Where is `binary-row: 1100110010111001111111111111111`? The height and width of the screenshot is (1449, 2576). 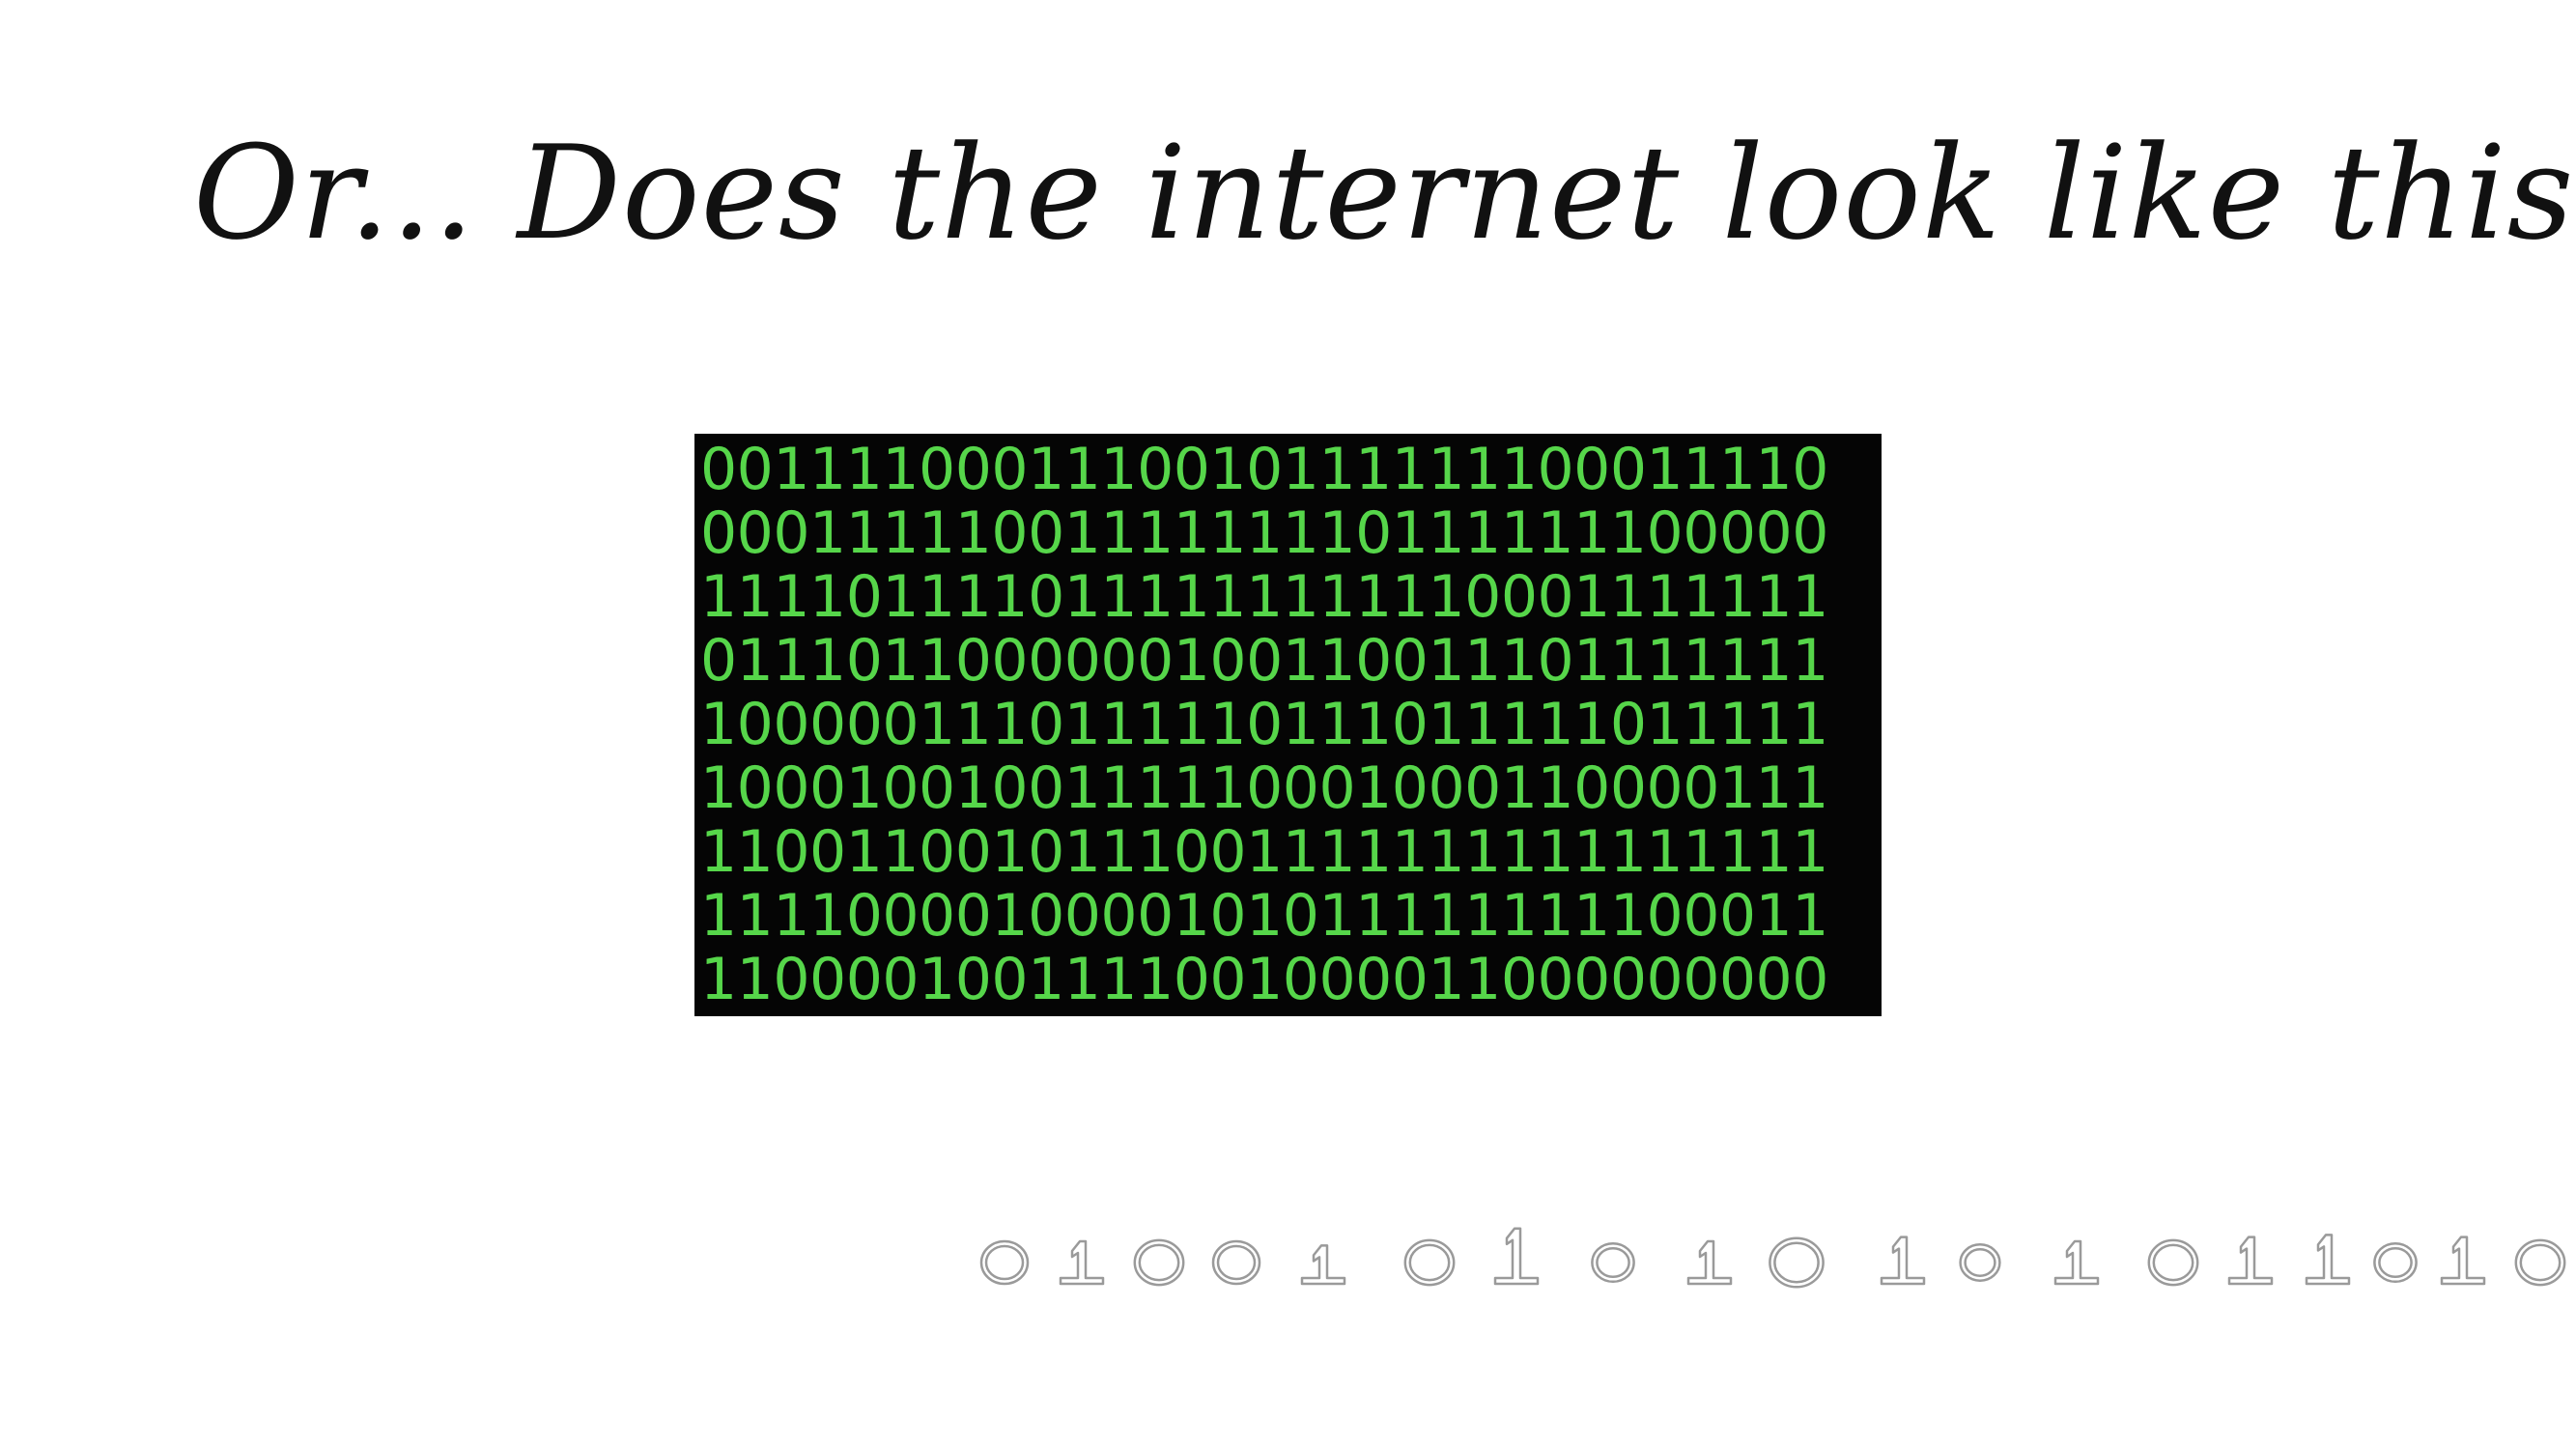 binary-row: 1100110010111001111111111111111 is located at coordinates (1264, 852).